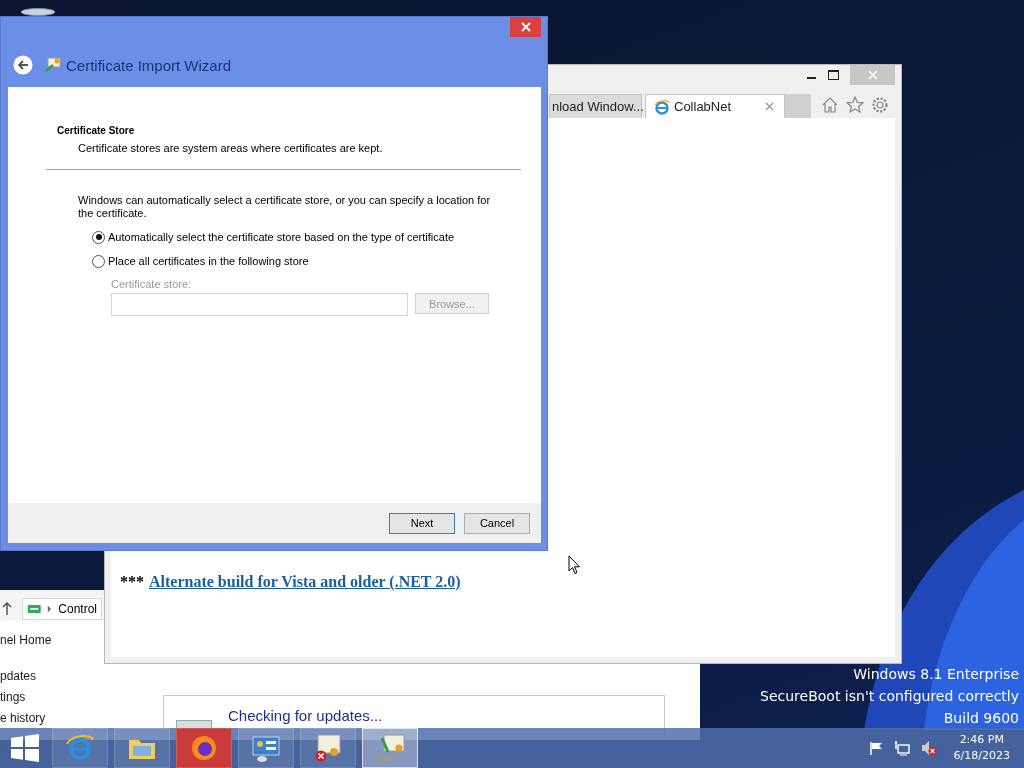 Image resolution: width=1024 pixels, height=768 pixels. Describe the element at coordinates (50, 651) in the screenshot. I see `sidebar-link: nel Home` at that location.